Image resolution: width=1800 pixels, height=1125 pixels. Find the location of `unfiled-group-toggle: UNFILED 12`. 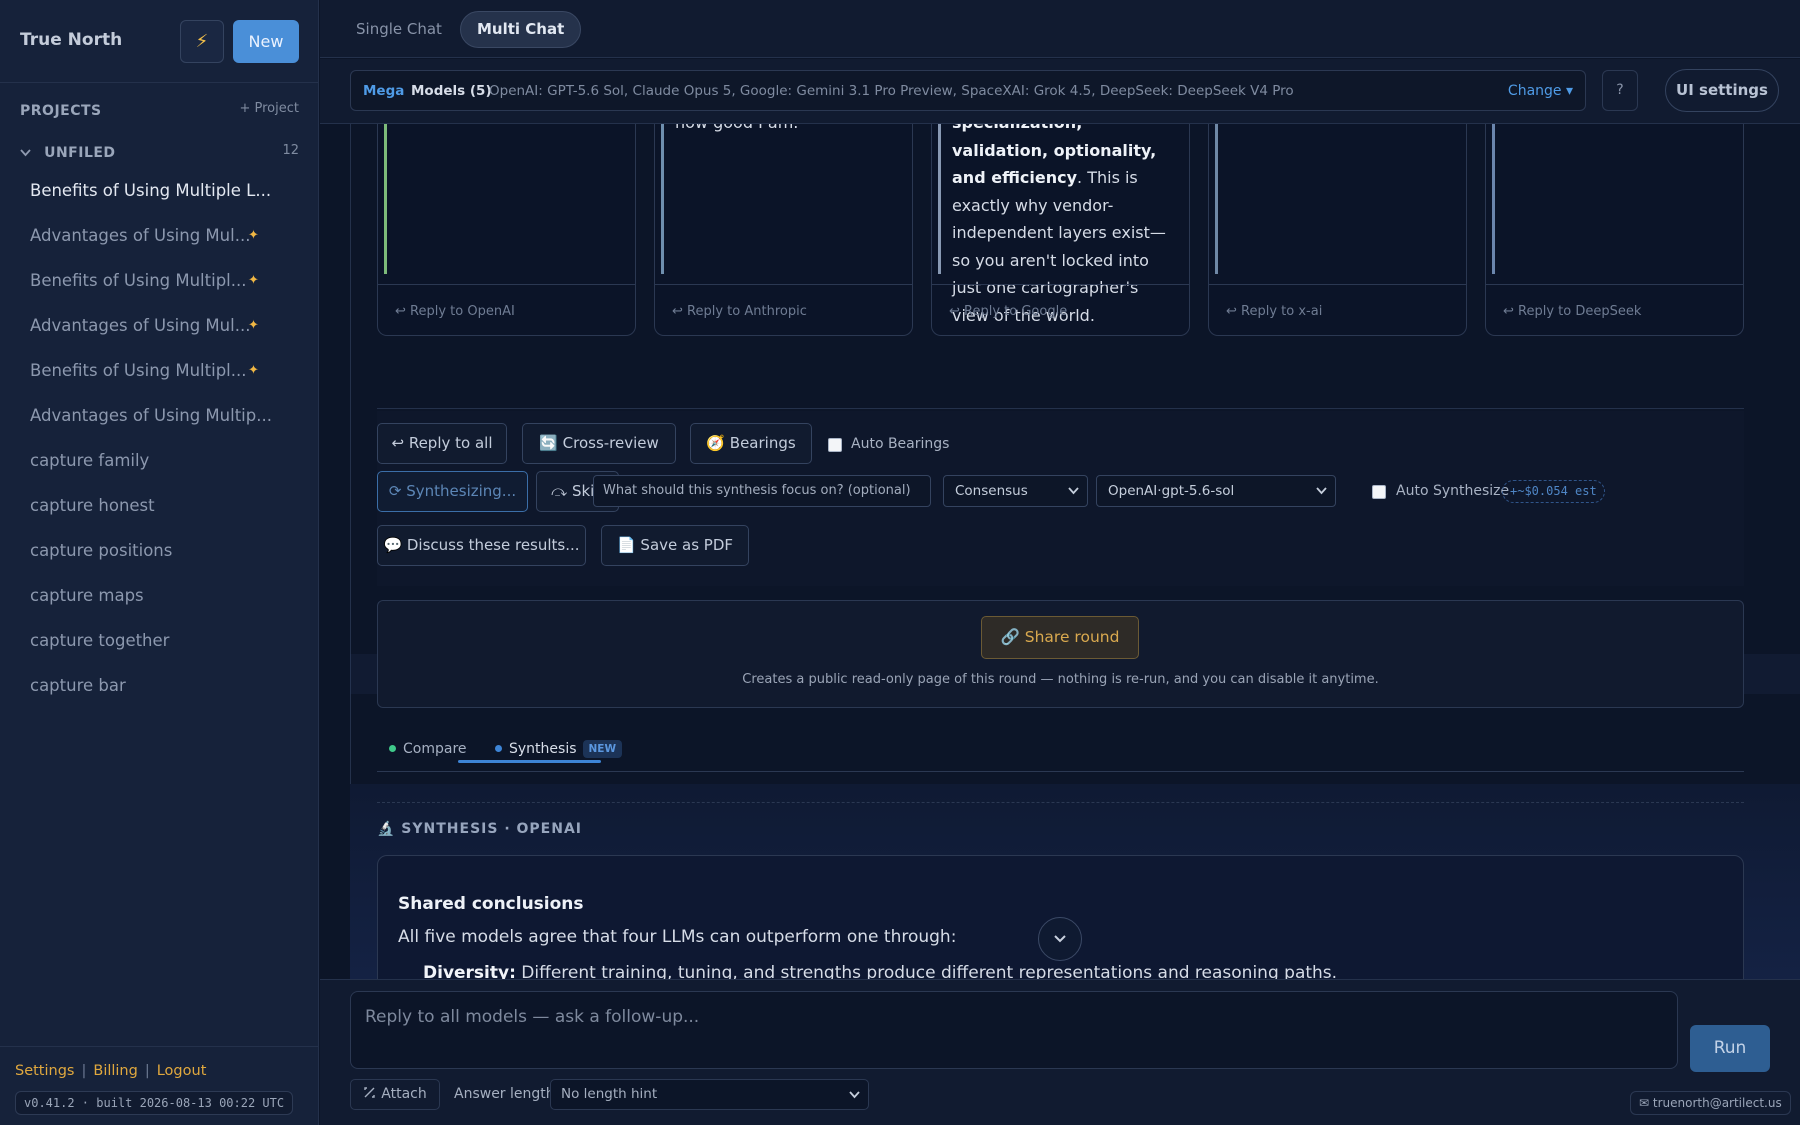

unfiled-group-toggle: UNFILED 12 is located at coordinates (159, 152).